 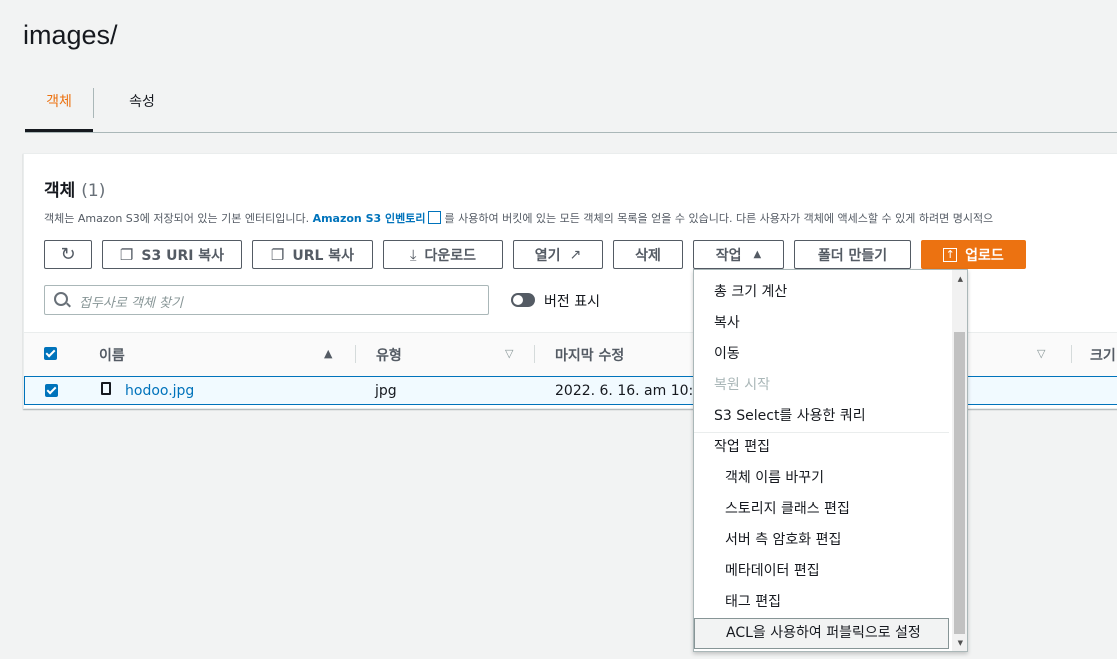 I want to click on external-link-icon: ↗, so click(x=575, y=254).